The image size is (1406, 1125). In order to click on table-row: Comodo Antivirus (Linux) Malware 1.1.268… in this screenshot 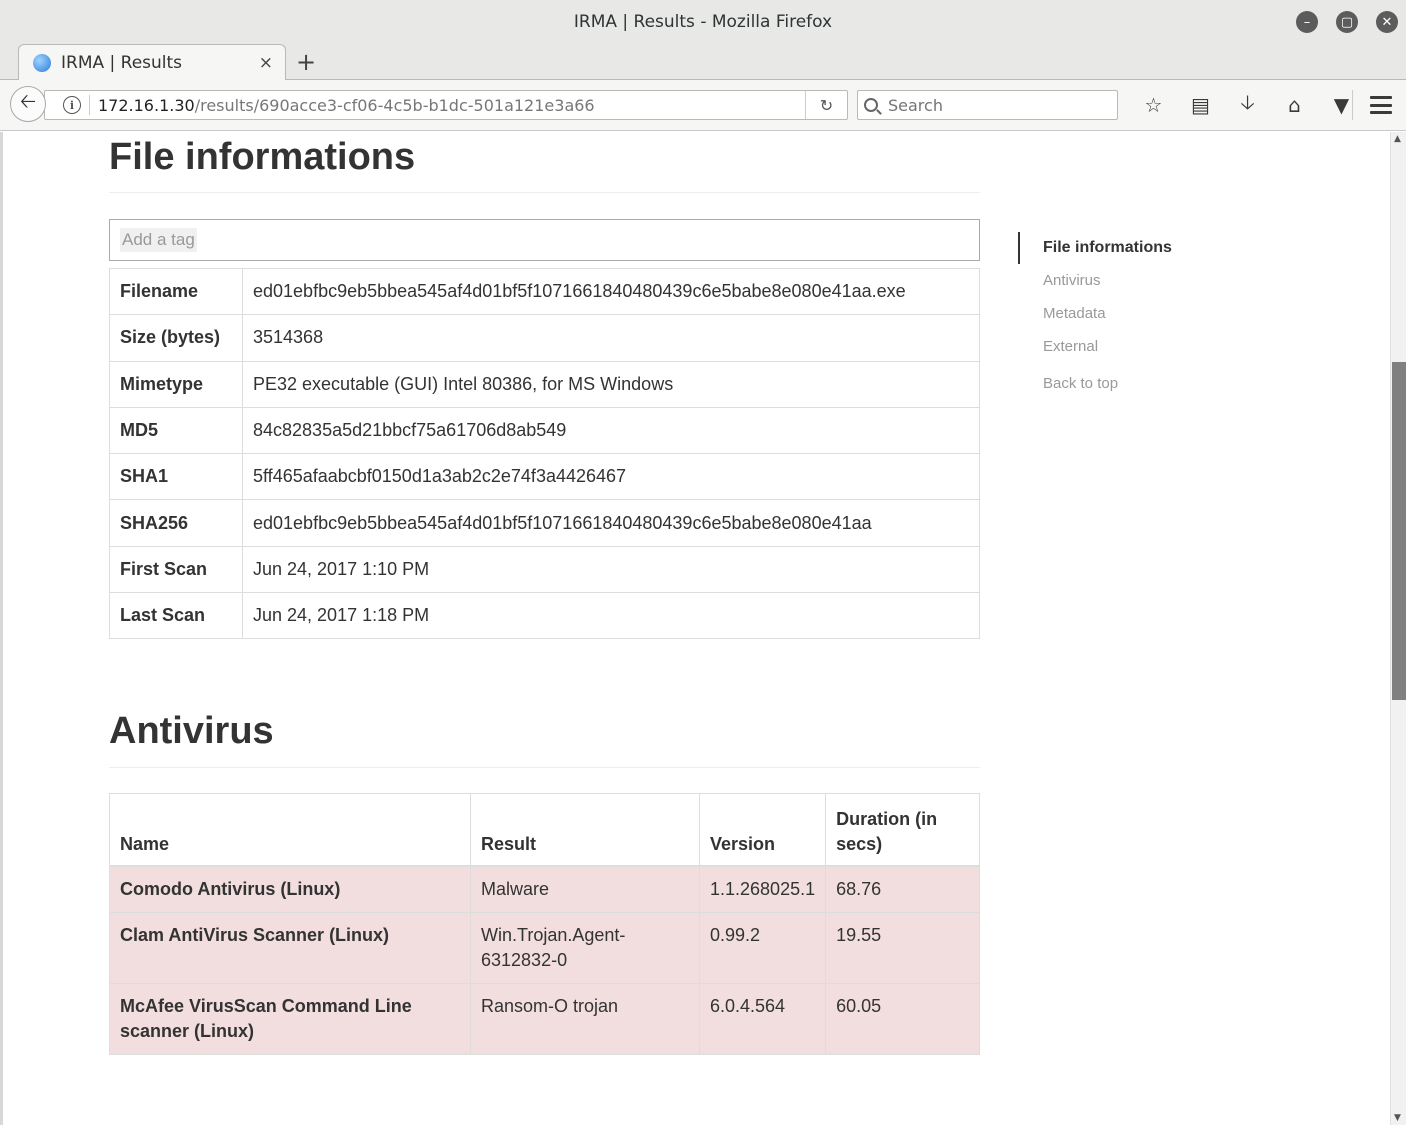, I will do `click(544, 889)`.